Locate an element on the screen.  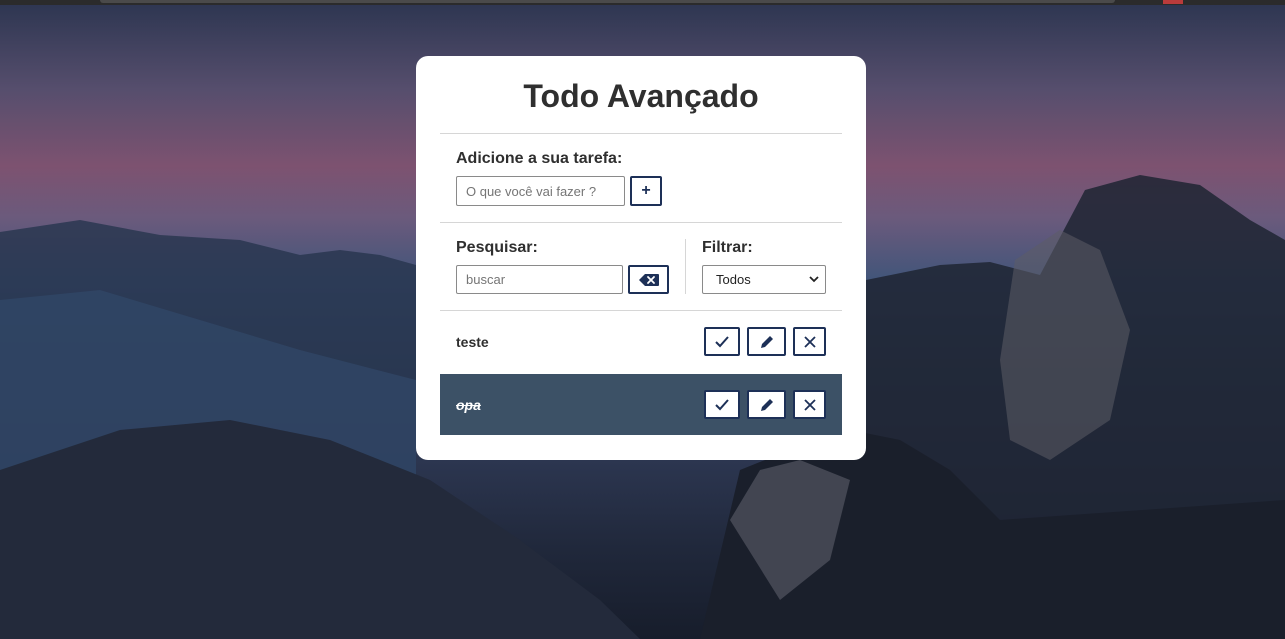
todo-text: opa is located at coordinates (468, 405).